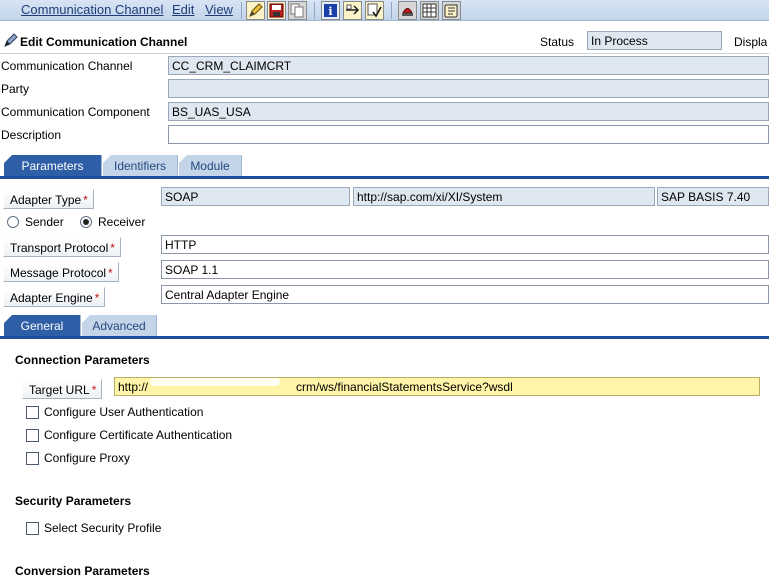 The image size is (769, 586). Describe the element at coordinates (465, 294) in the screenshot. I see `adapter-engine-field: Central Adapter Engine` at that location.